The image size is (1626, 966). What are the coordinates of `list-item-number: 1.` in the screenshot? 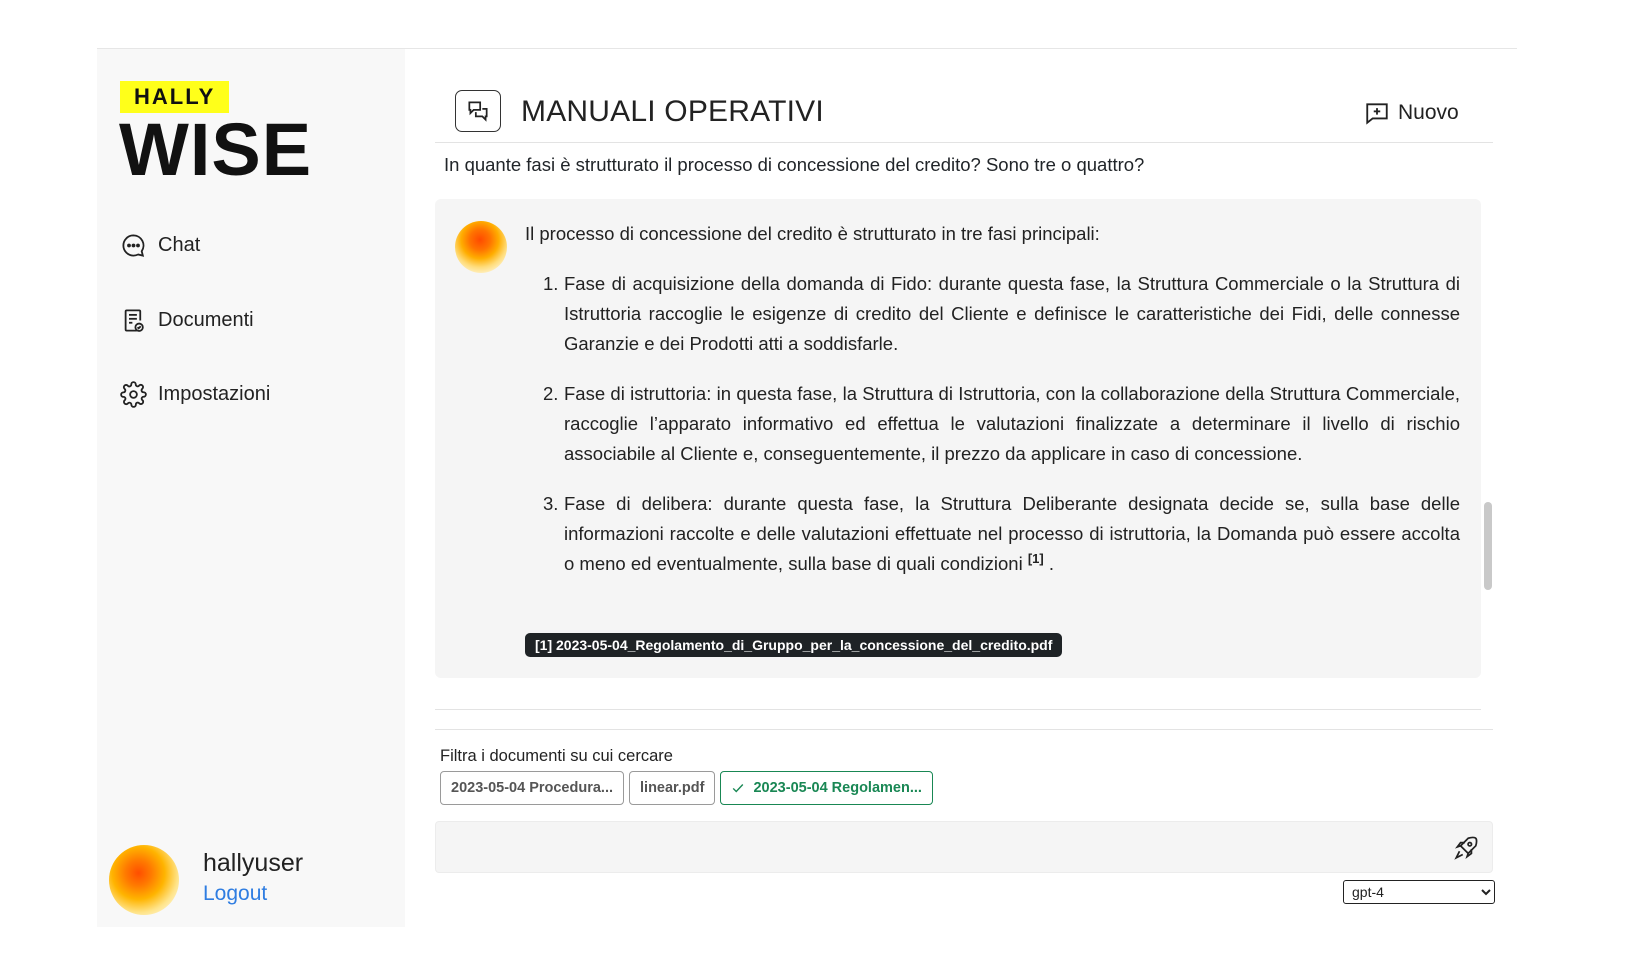 It's located at (551, 283).